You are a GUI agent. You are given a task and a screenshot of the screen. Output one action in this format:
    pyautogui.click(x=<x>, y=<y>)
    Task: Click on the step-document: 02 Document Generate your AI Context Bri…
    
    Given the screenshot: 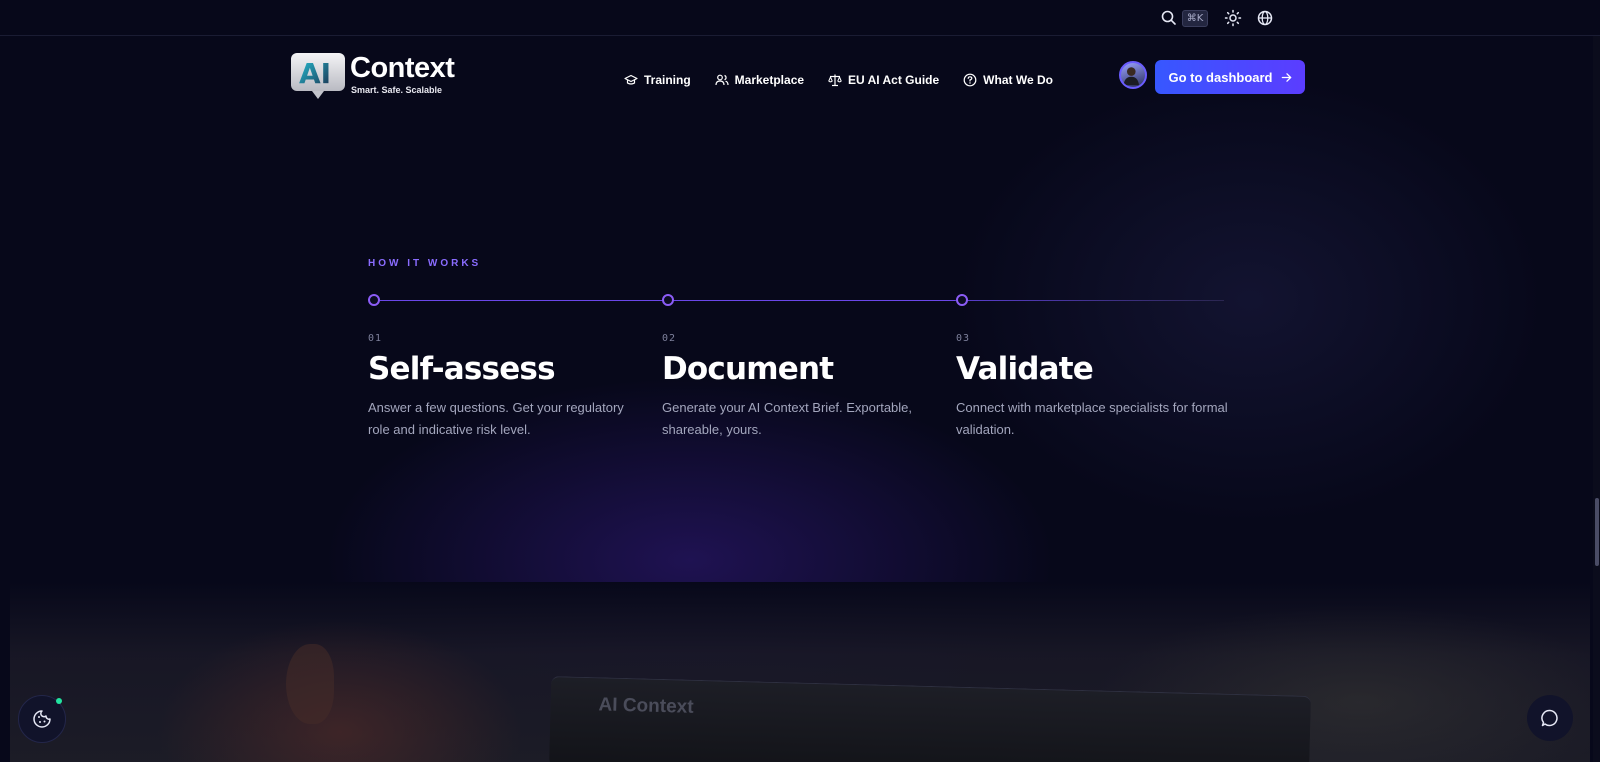 What is the action you would take?
    pyautogui.click(x=799, y=386)
    